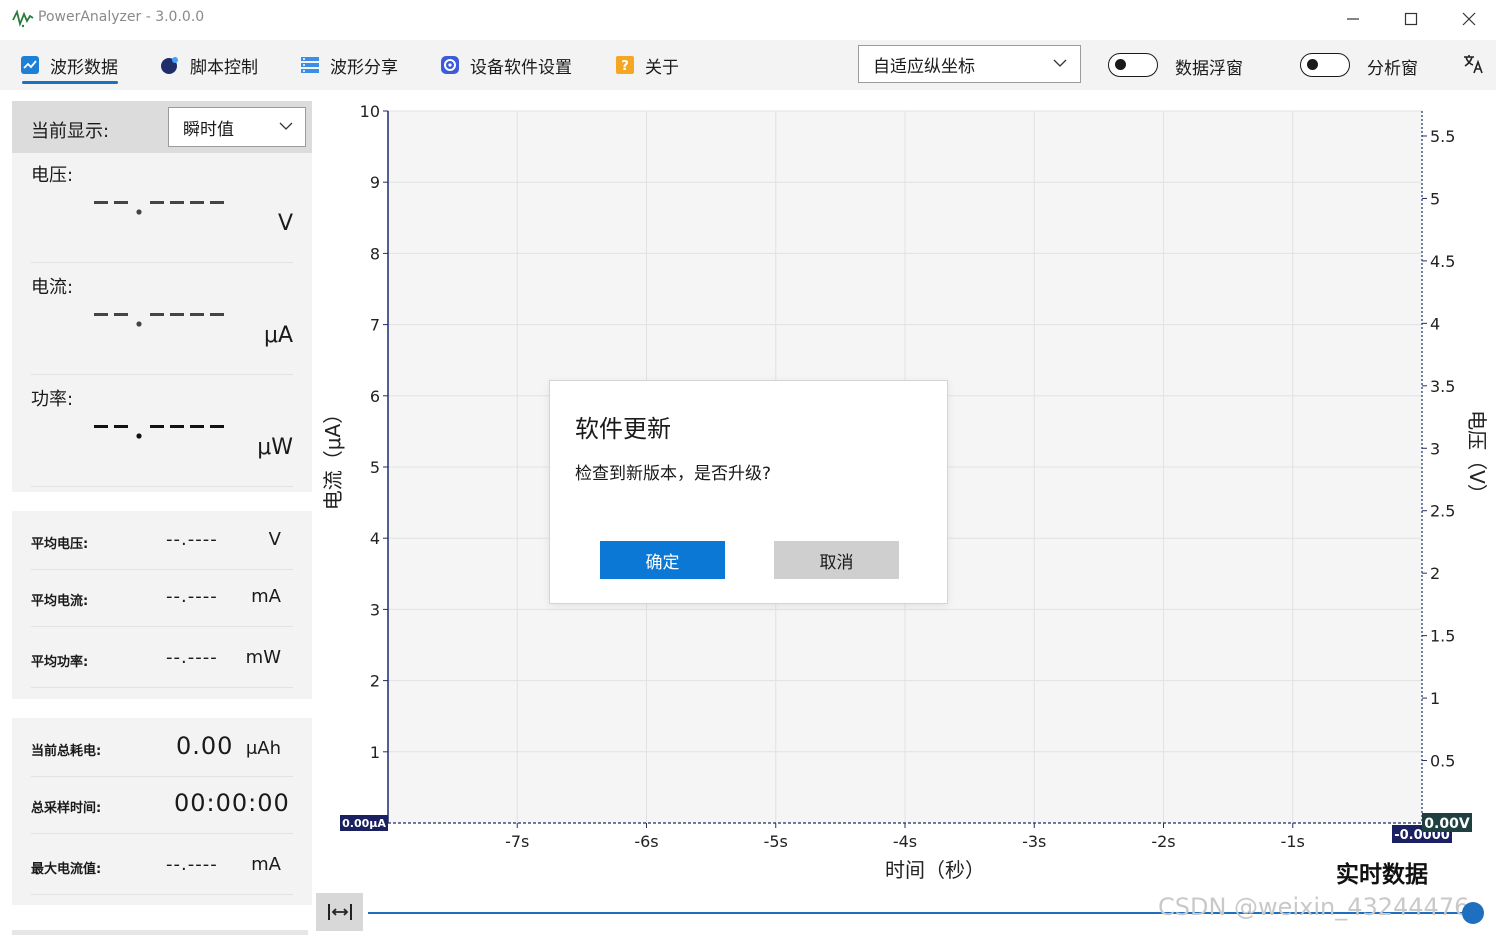 The height and width of the screenshot is (935, 1496). I want to click on y2-tick-label: 1.5, so click(1442, 636).